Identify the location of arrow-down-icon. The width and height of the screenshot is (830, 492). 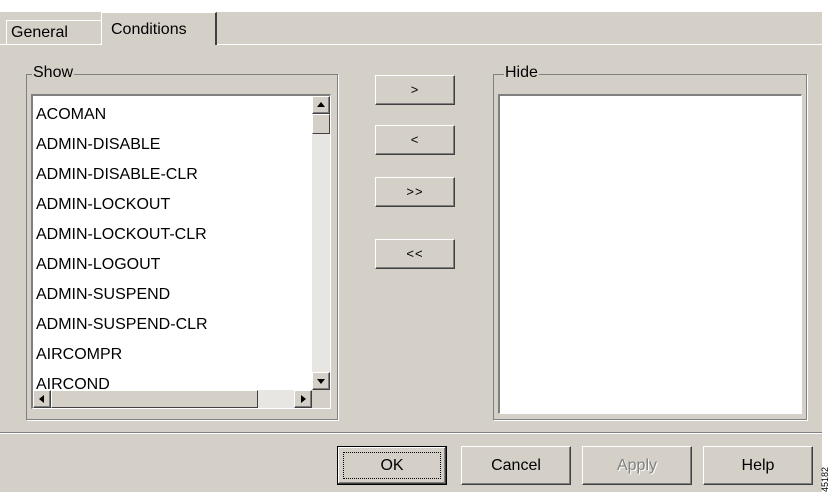
(321, 381).